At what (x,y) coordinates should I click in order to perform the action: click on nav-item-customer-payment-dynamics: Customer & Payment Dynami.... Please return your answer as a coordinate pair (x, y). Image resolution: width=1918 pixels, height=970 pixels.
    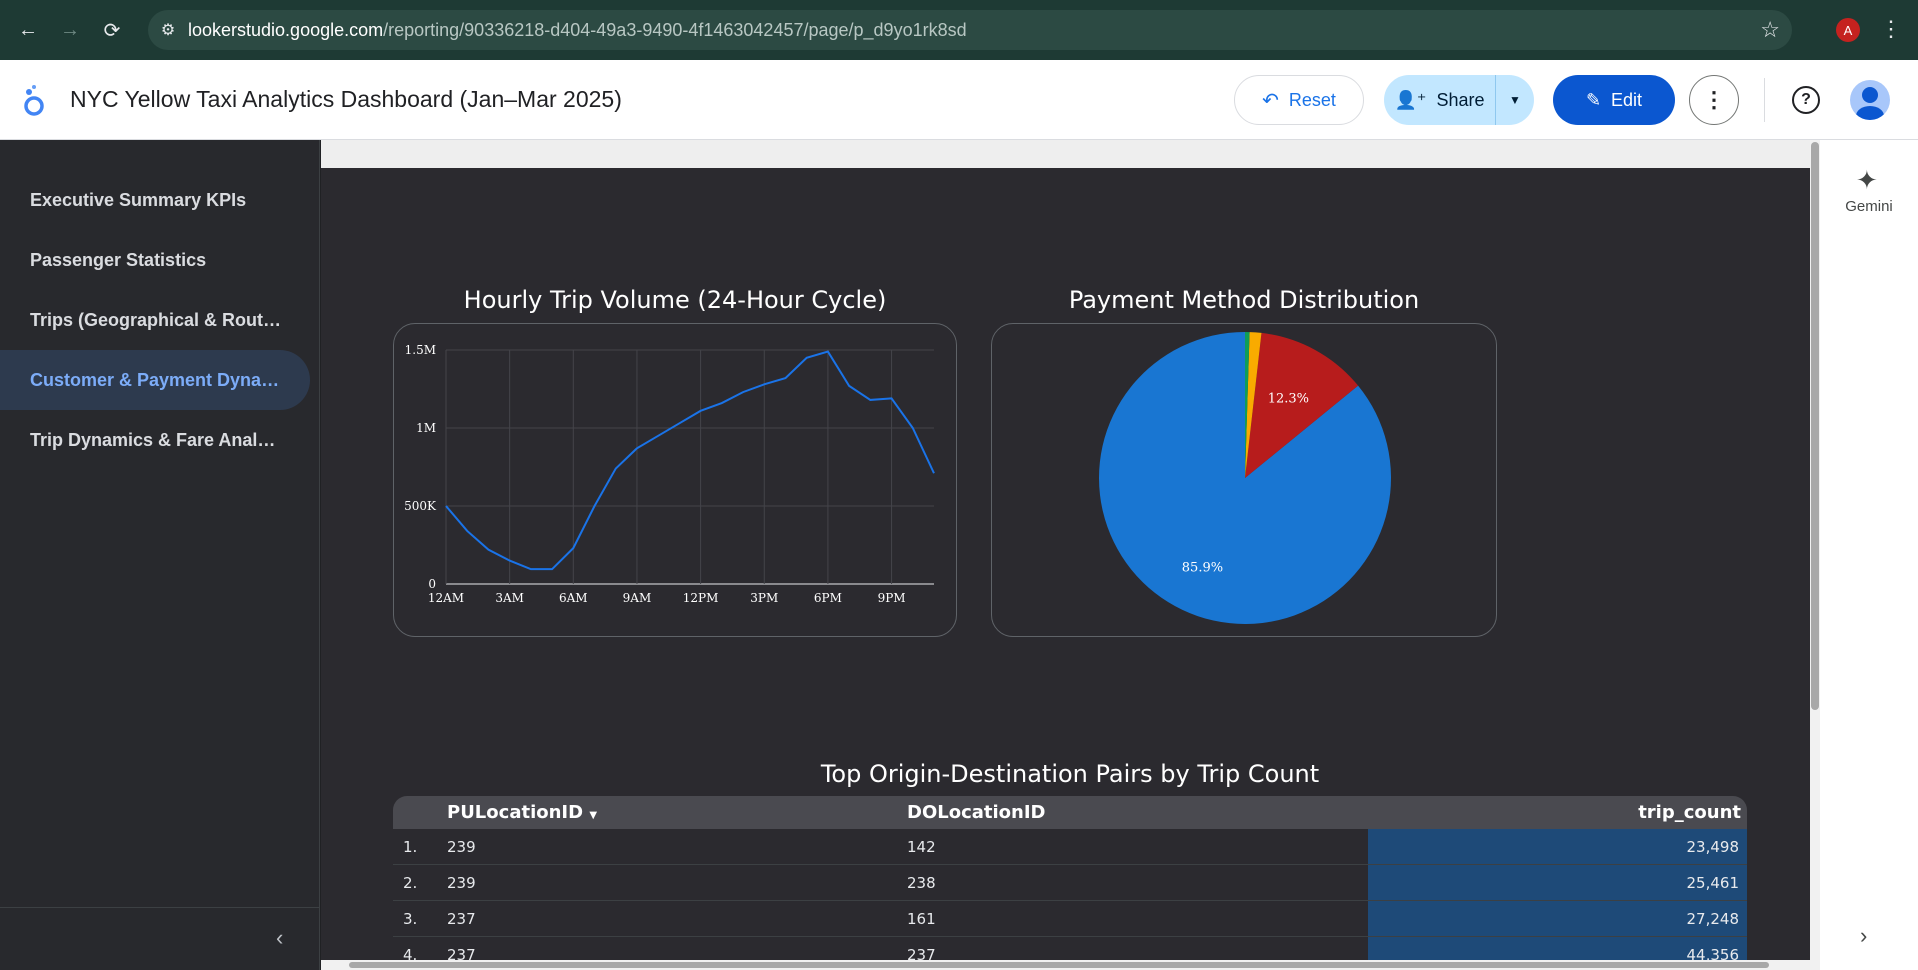
    Looking at the image, I should click on (155, 380).